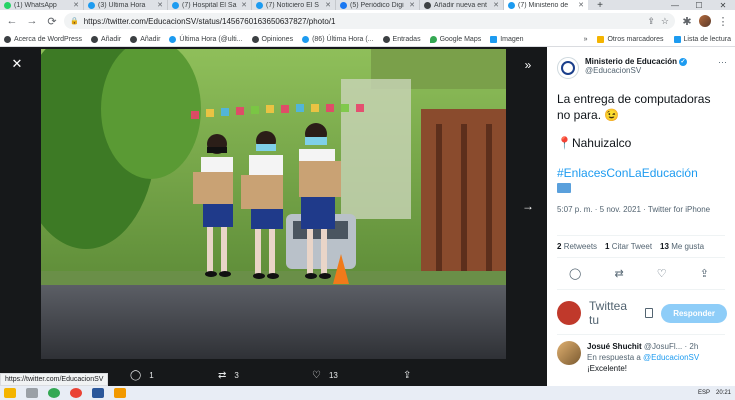  Describe the element at coordinates (722, 68) in the screenshot. I see `more-options-icon: ···` at that location.